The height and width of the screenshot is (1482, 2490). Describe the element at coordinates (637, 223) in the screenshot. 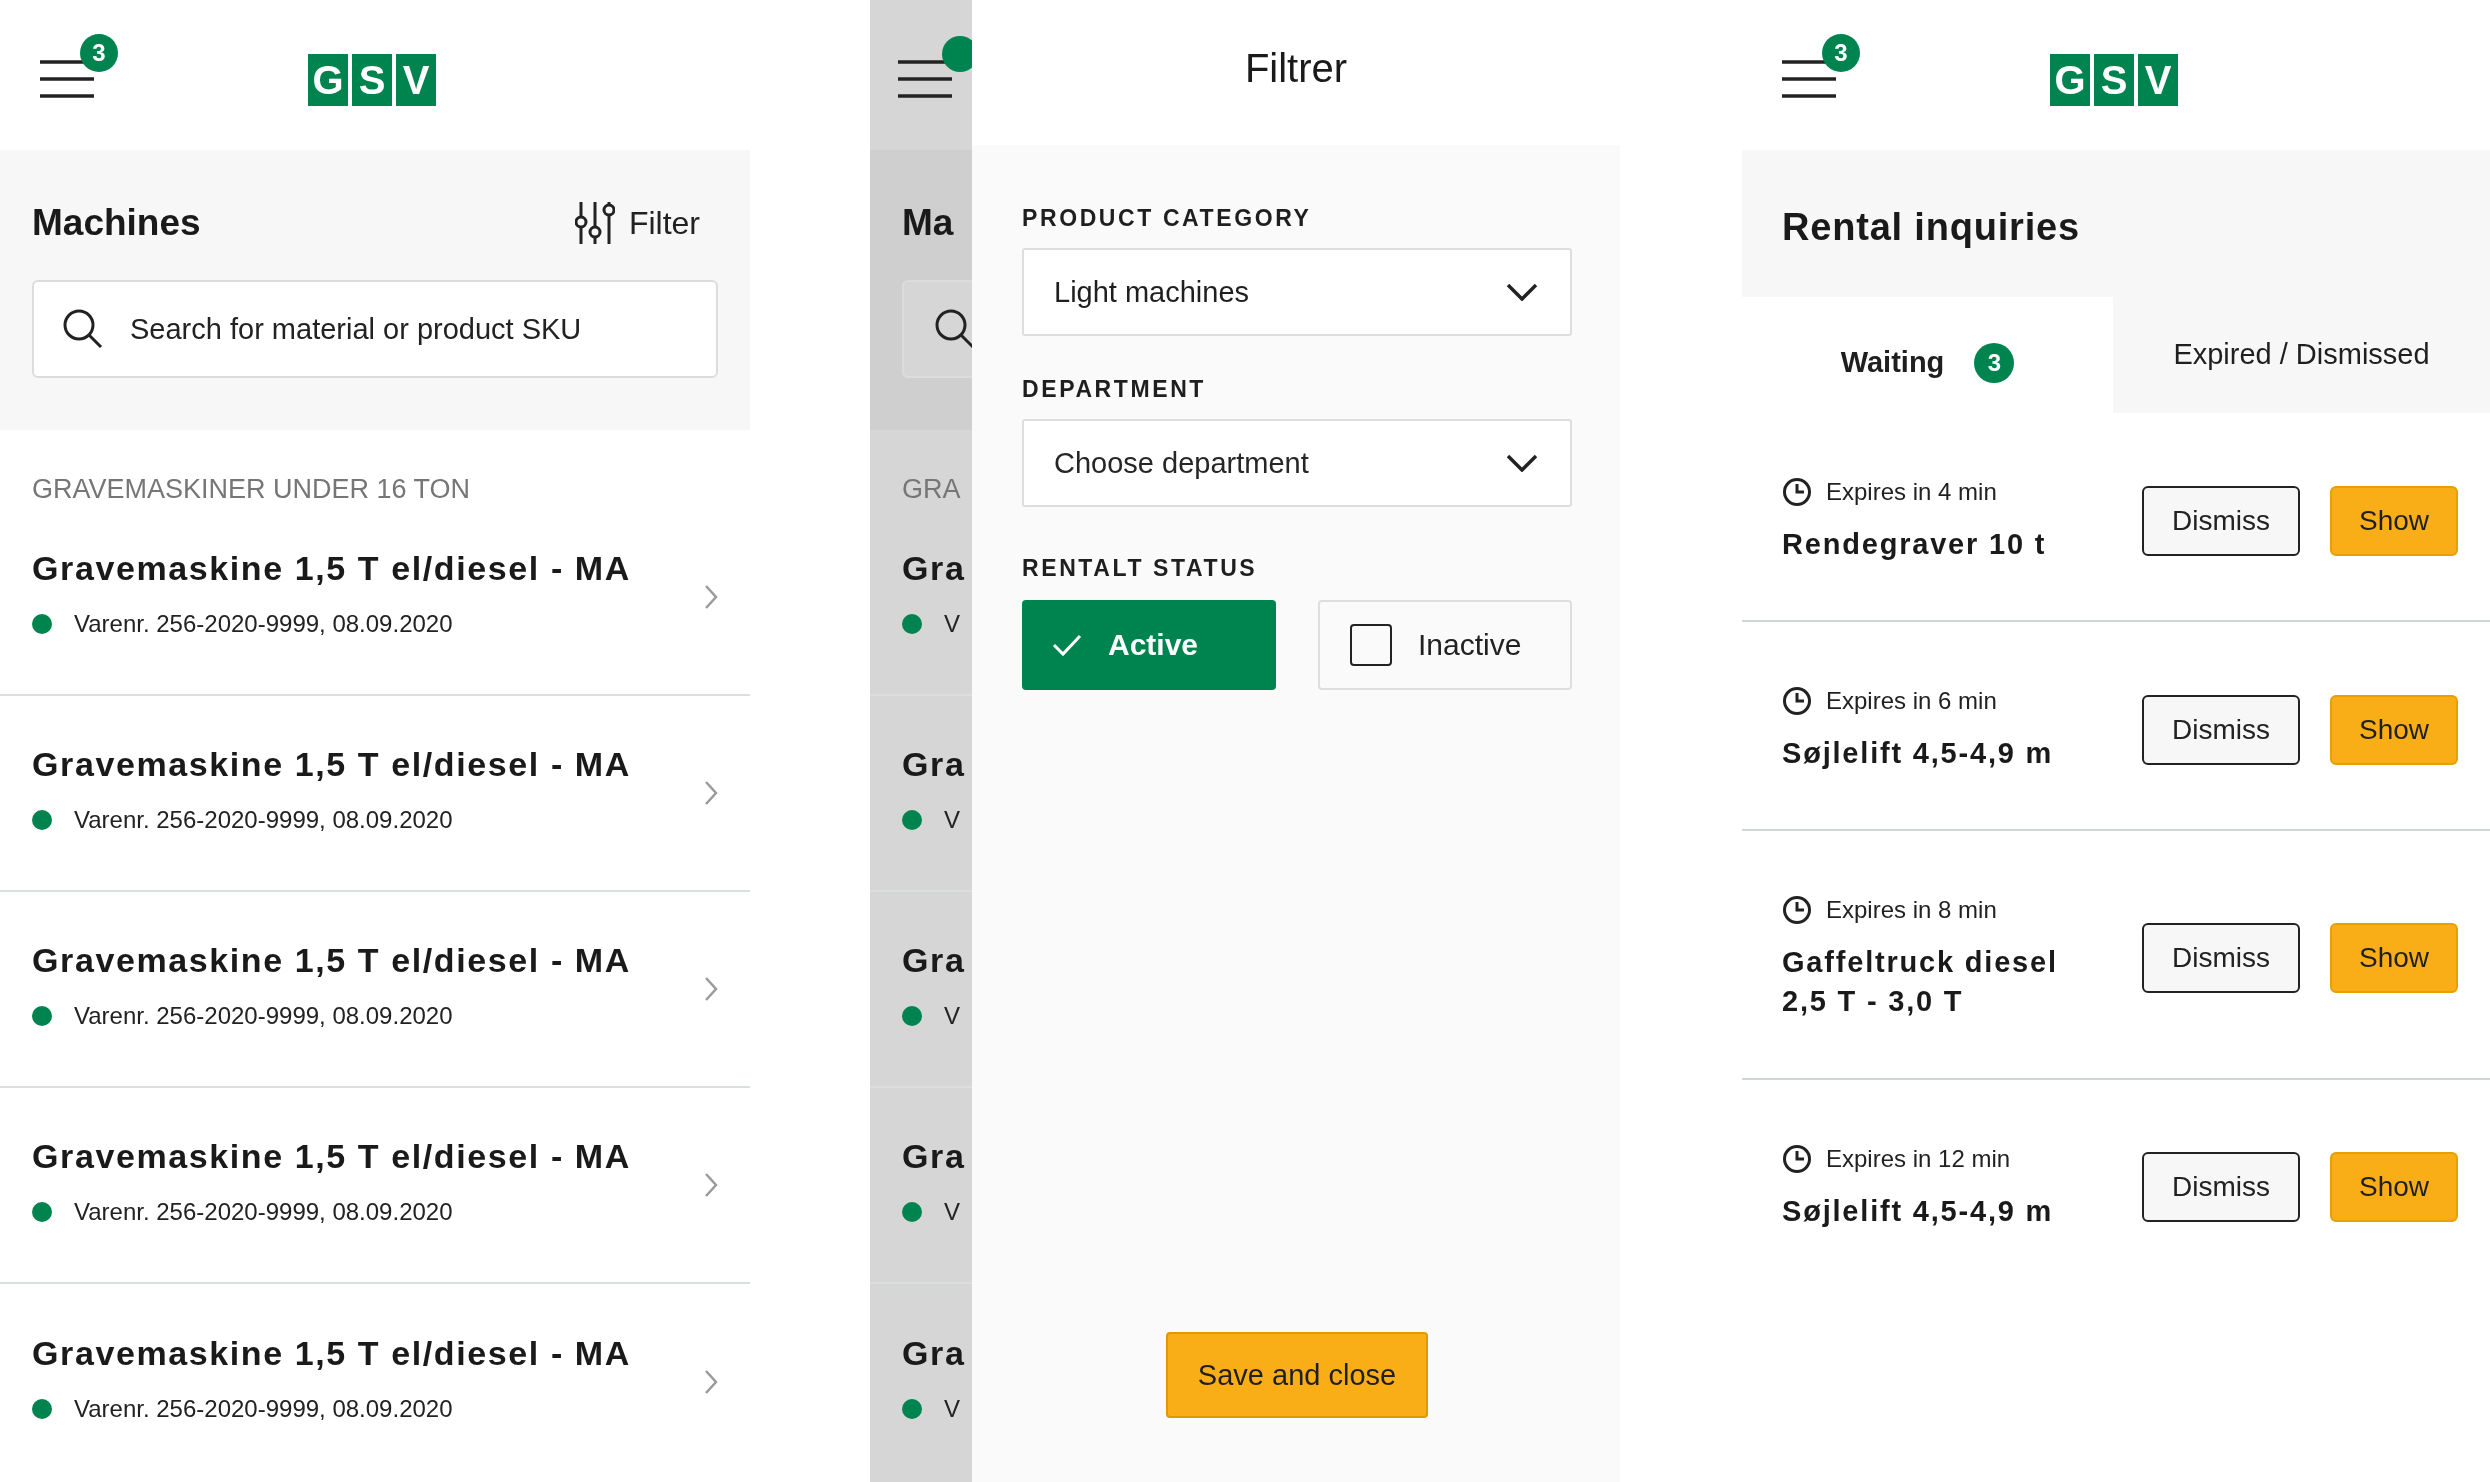

I see `filter-button: Filter` at that location.